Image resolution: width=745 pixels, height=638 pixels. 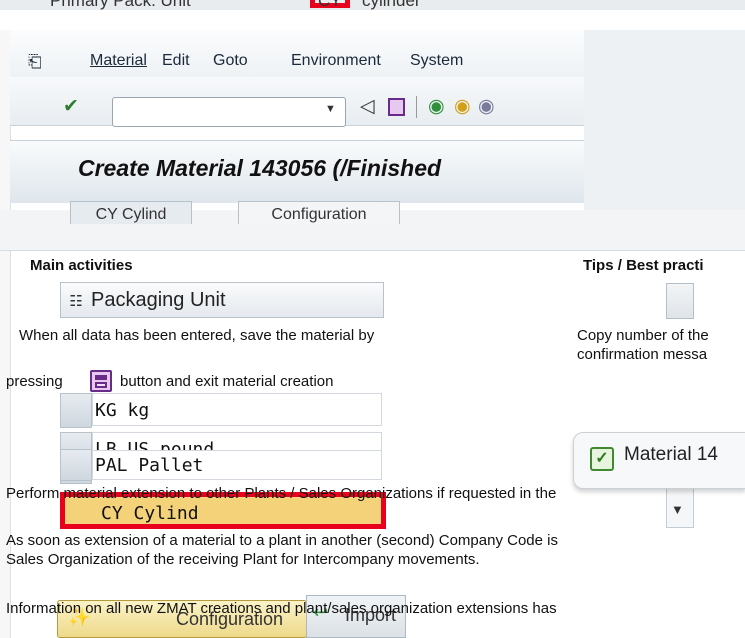 I want to click on table-row: KG kg, so click(x=237, y=409).